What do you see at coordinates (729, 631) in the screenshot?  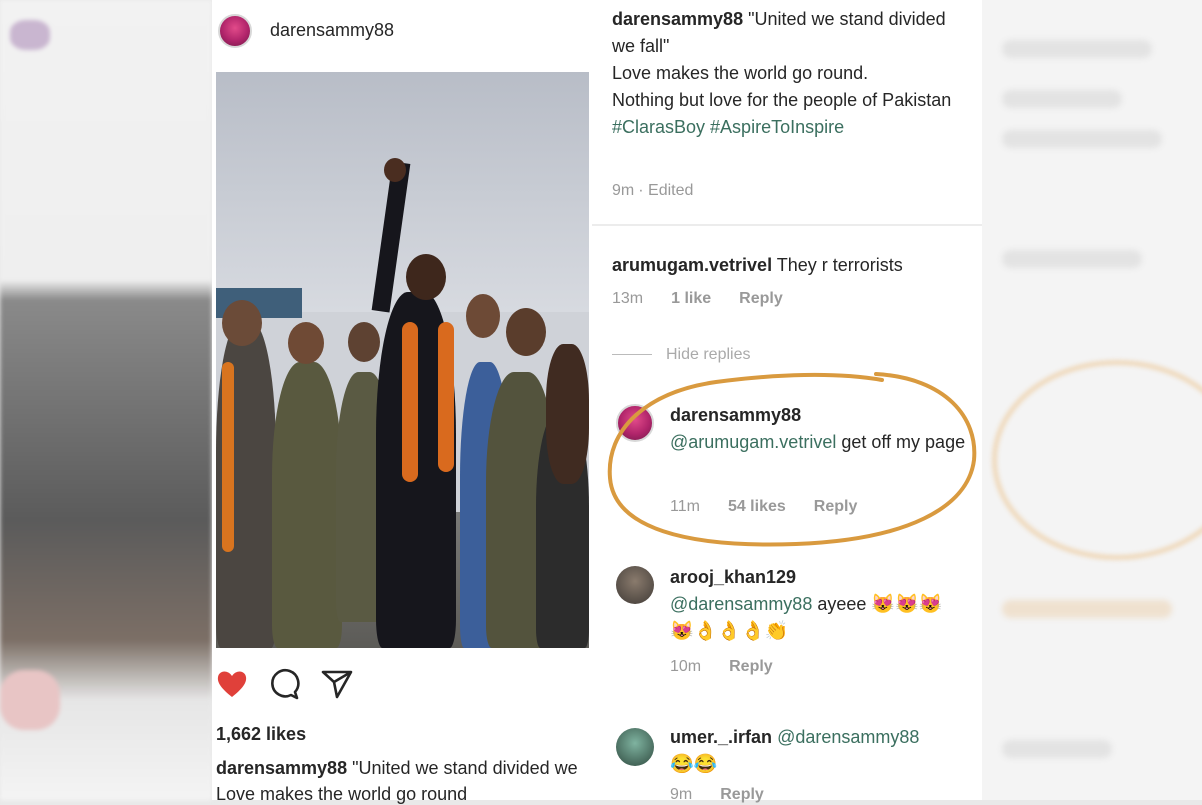 I see `comment-emojis: 😻👌👌👌👏` at bounding box center [729, 631].